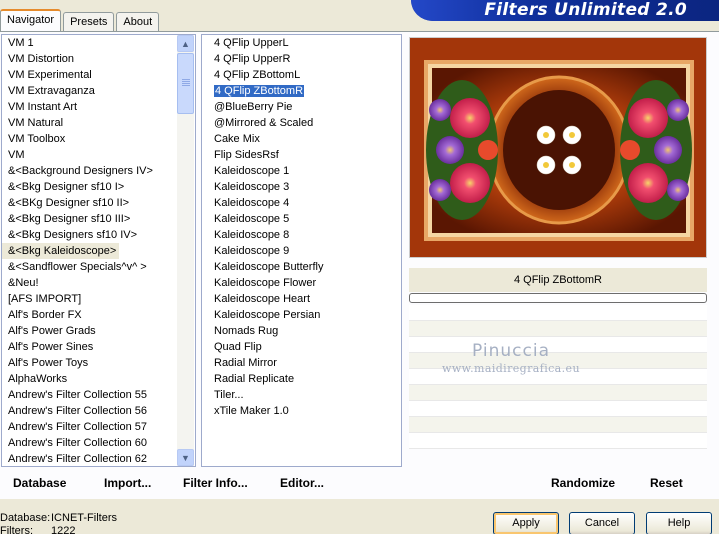 The image size is (719, 534). I want to click on filter-item: 4 QFlip UpperL, so click(301, 43).